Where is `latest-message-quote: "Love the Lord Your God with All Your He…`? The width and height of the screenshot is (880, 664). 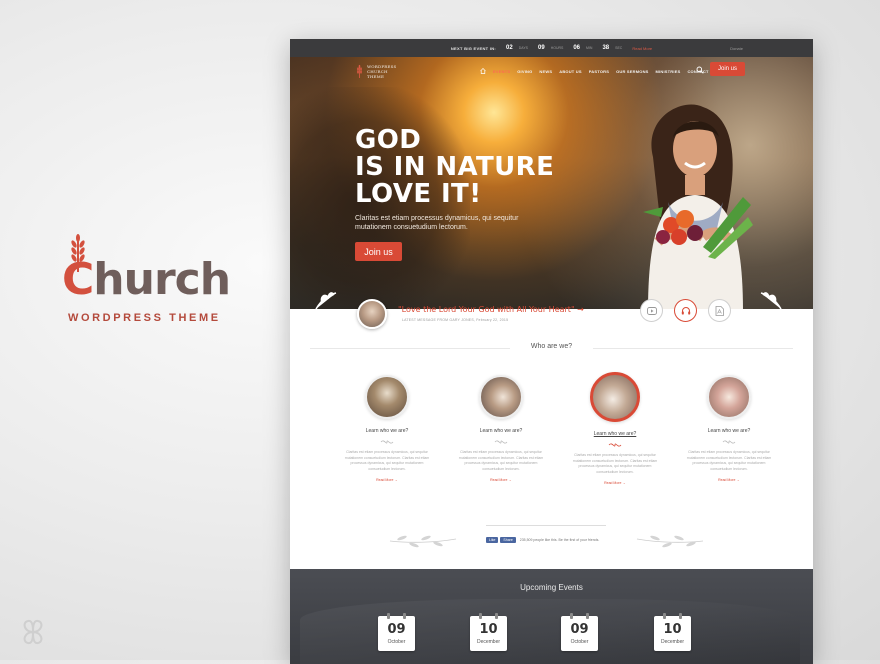
latest-message-quote: "Love the Lord Your God with All Your He… is located at coordinates (491, 309).